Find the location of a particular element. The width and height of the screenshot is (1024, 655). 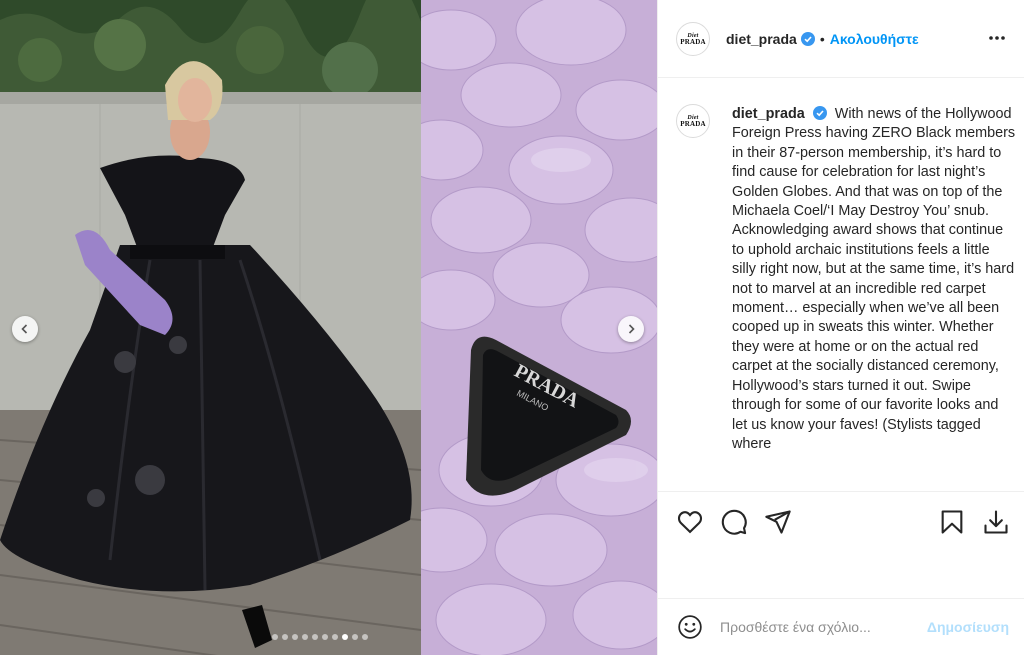

share-icon is located at coordinates (778, 522).